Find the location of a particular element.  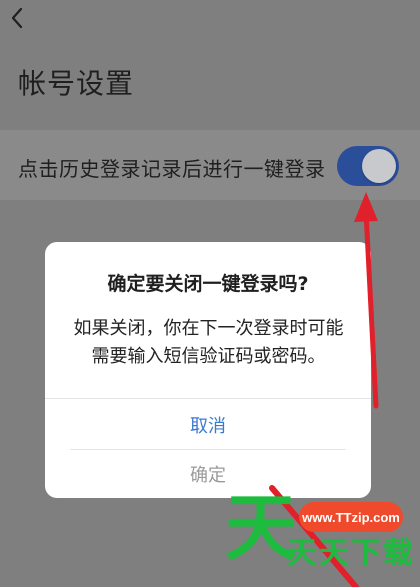

one-click-login-label: 点击历史登录记录后进行一键登录 is located at coordinates (172, 169).